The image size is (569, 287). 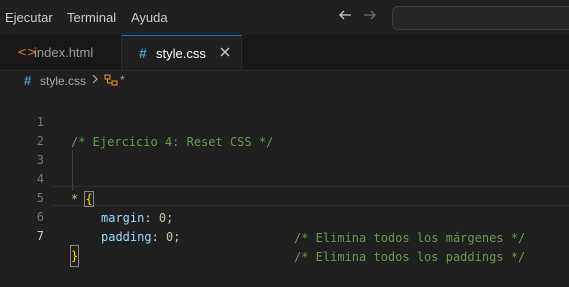 I want to click on close-icon, so click(x=225, y=53).